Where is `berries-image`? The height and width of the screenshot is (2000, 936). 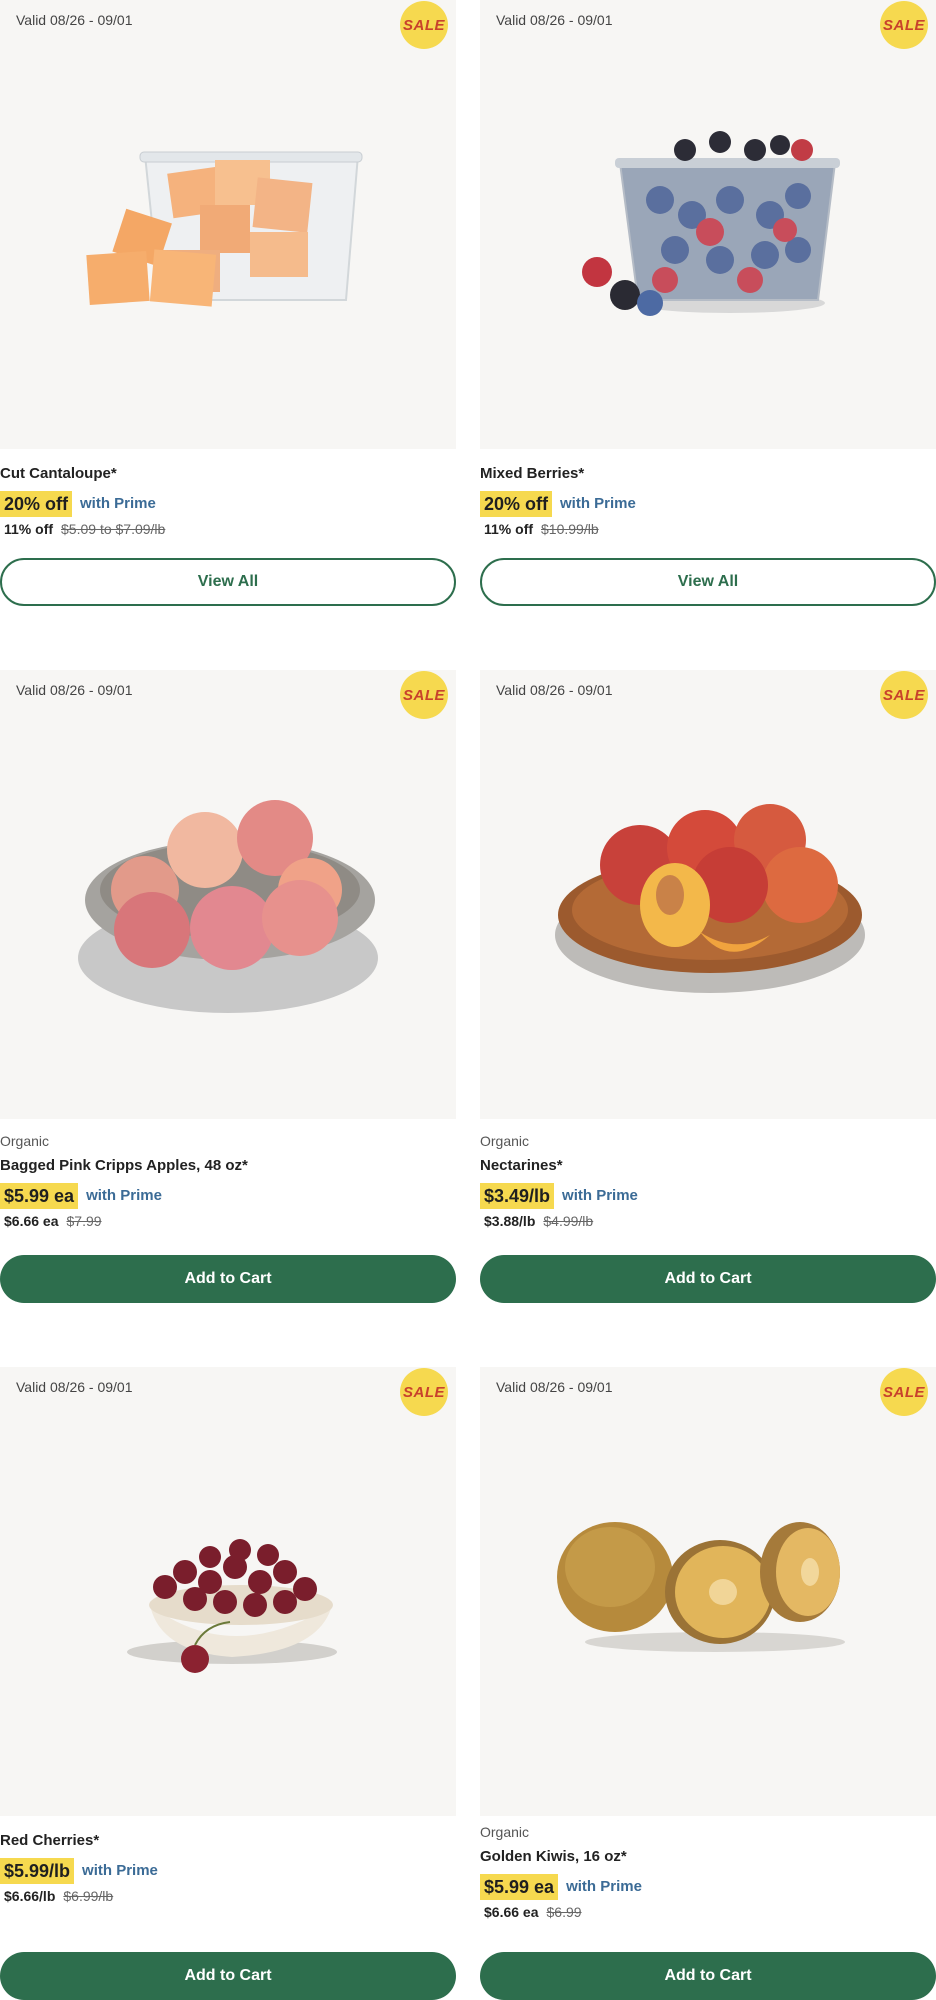 berries-image is located at coordinates (711, 223).